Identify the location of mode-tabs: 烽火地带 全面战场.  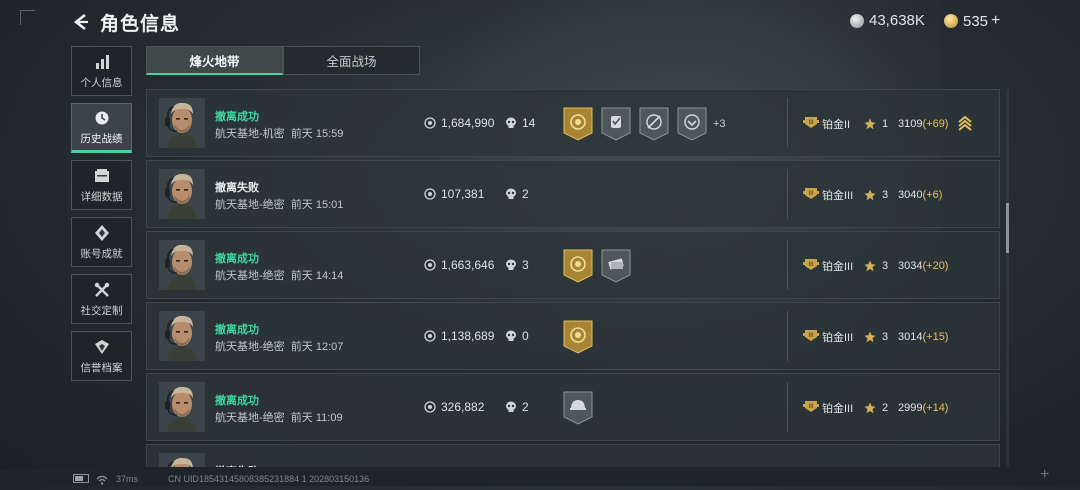
(283, 60).